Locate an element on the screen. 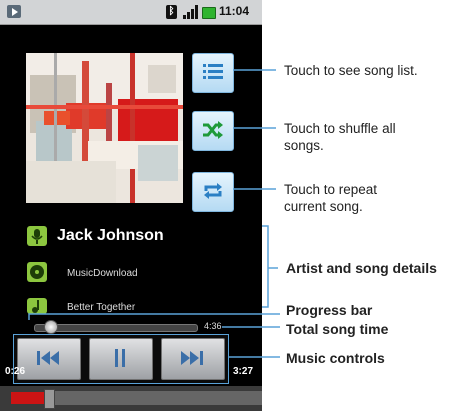  callout-progress: Progress bar is located at coordinates (329, 310).